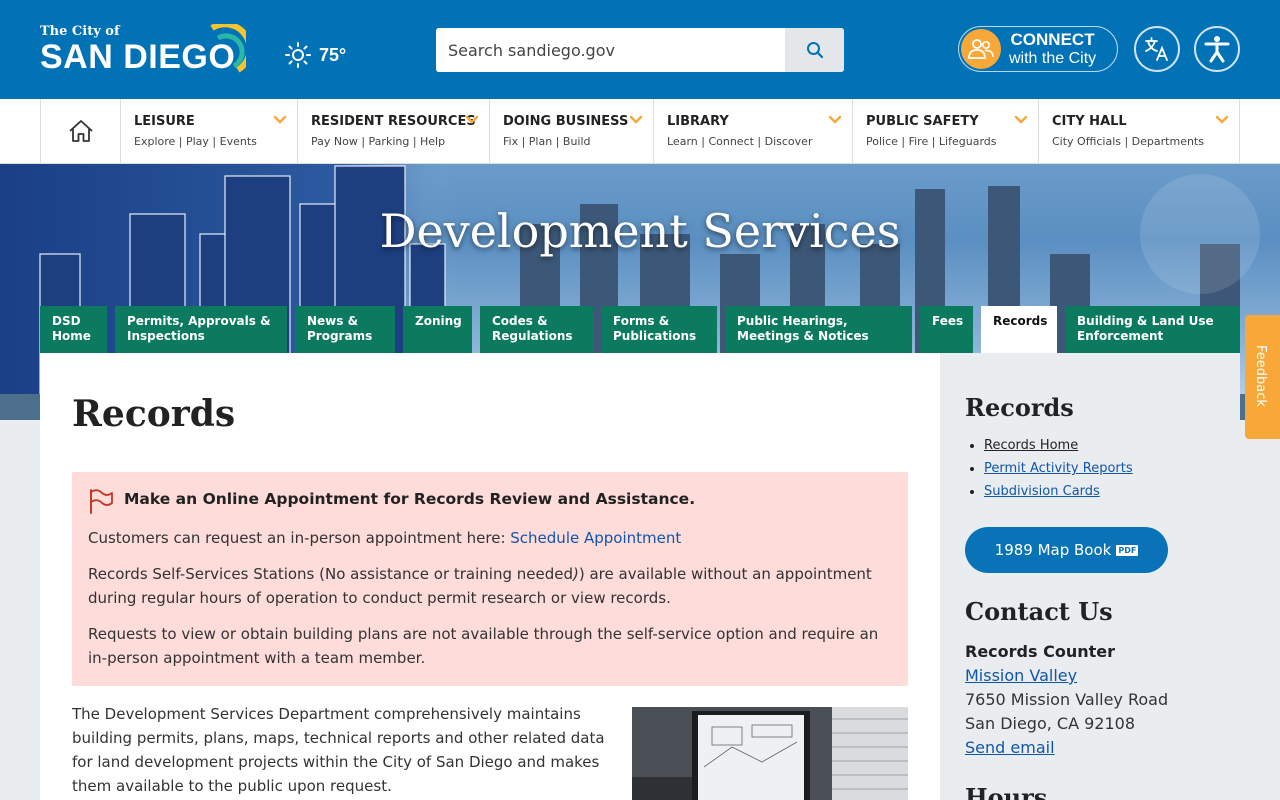 This screenshot has width=1280, height=800. I want to click on tab-records: Records, so click(1019, 329).